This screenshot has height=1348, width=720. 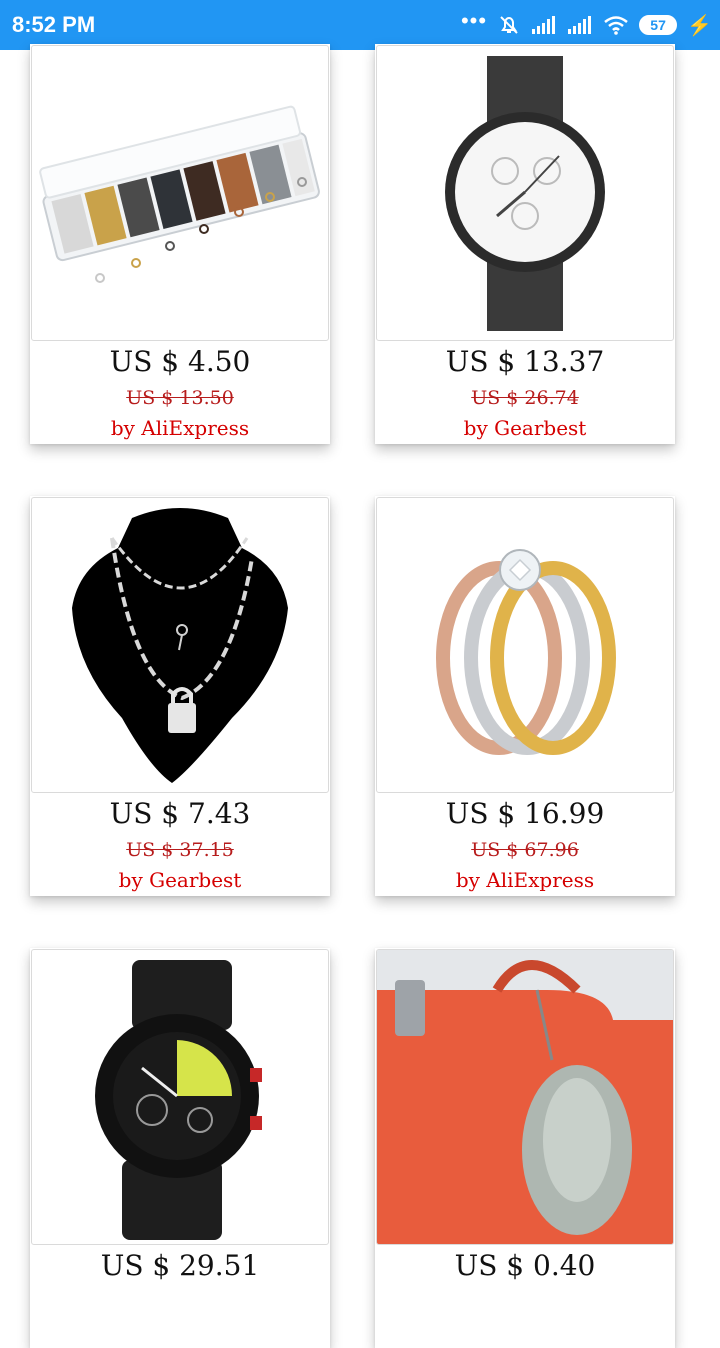 I want to click on product-old-price: US $ 13.50, so click(x=180, y=398).